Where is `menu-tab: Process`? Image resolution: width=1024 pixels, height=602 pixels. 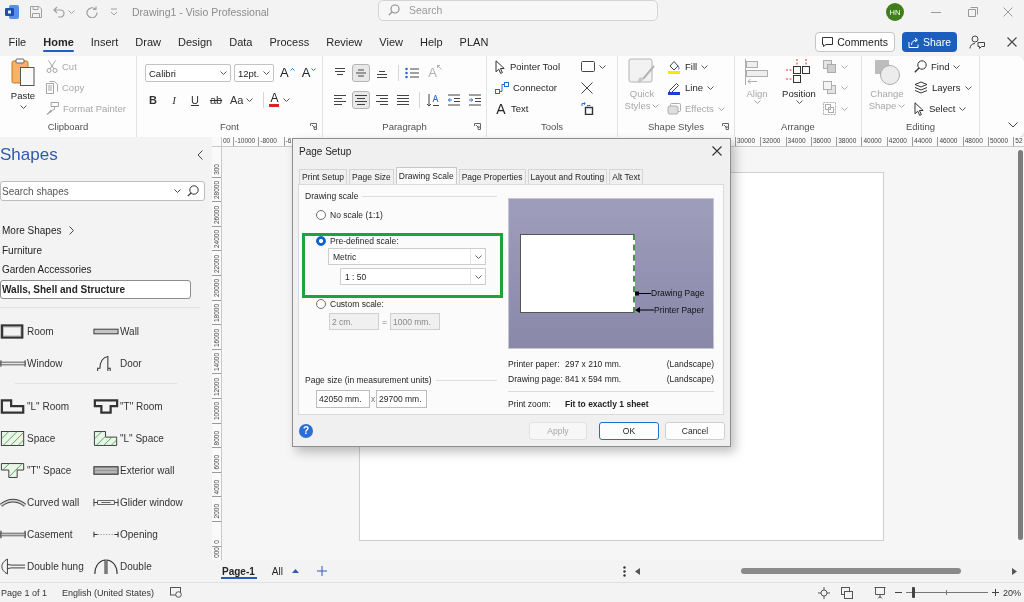 menu-tab: Process is located at coordinates (289, 42).